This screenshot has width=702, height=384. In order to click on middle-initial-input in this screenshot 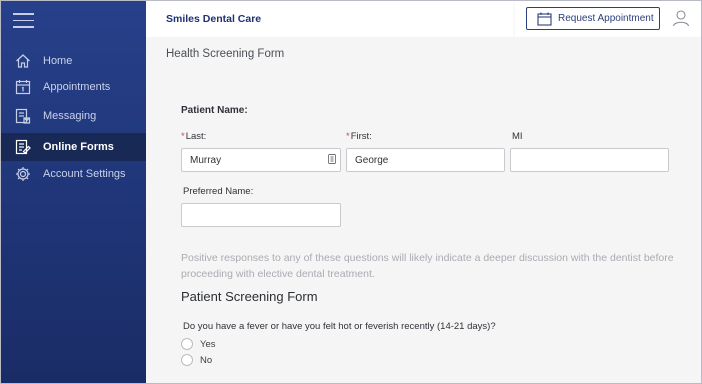, I will do `click(589, 160)`.